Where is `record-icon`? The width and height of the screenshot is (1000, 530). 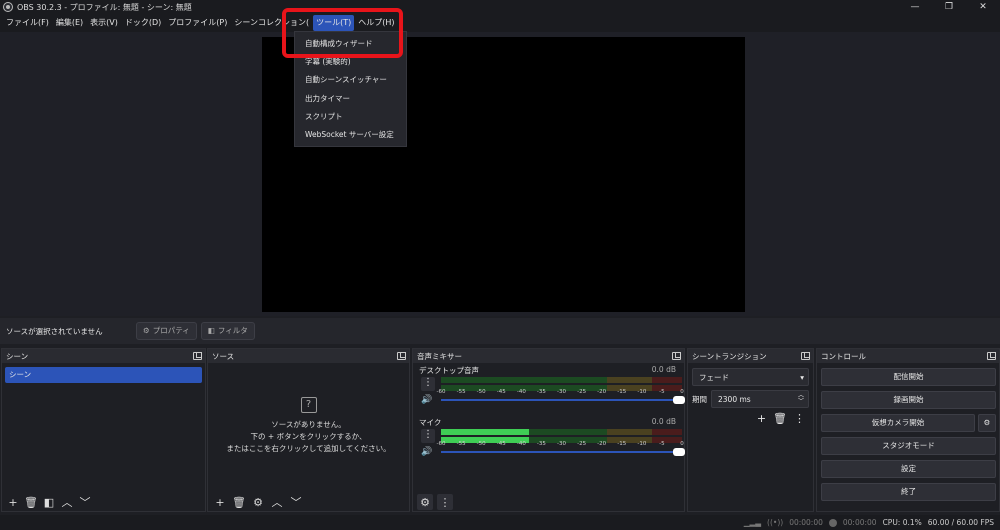
record-icon is located at coordinates (832, 522).